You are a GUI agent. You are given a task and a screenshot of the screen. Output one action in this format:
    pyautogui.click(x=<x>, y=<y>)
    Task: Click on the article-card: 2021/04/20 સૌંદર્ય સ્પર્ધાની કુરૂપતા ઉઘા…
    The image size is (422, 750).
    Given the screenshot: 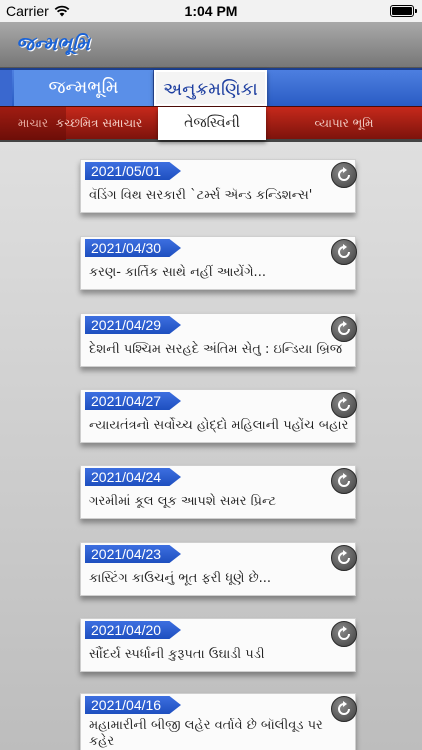 What is the action you would take?
    pyautogui.click(x=218, y=645)
    